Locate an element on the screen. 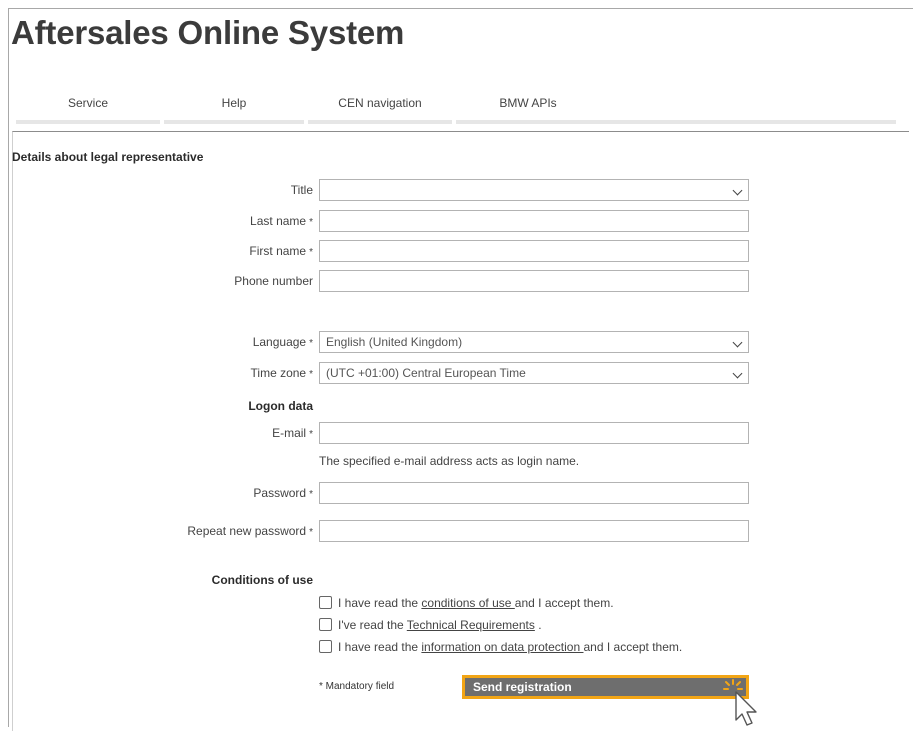 Image resolution: width=913 pixels, height=731 pixels. data-protection-link: information on data protection is located at coordinates (502, 647).